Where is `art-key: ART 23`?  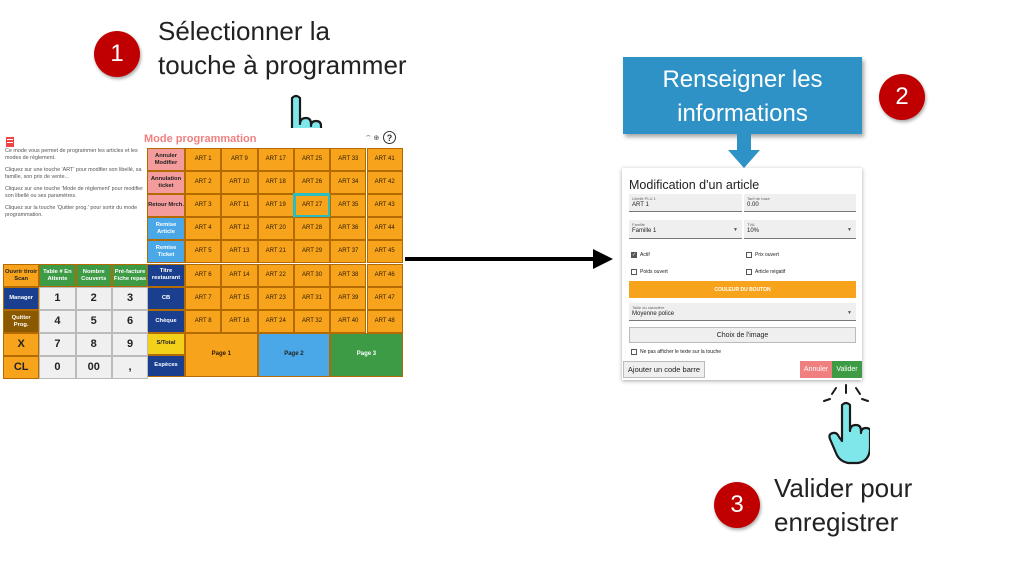 art-key: ART 23 is located at coordinates (275, 298).